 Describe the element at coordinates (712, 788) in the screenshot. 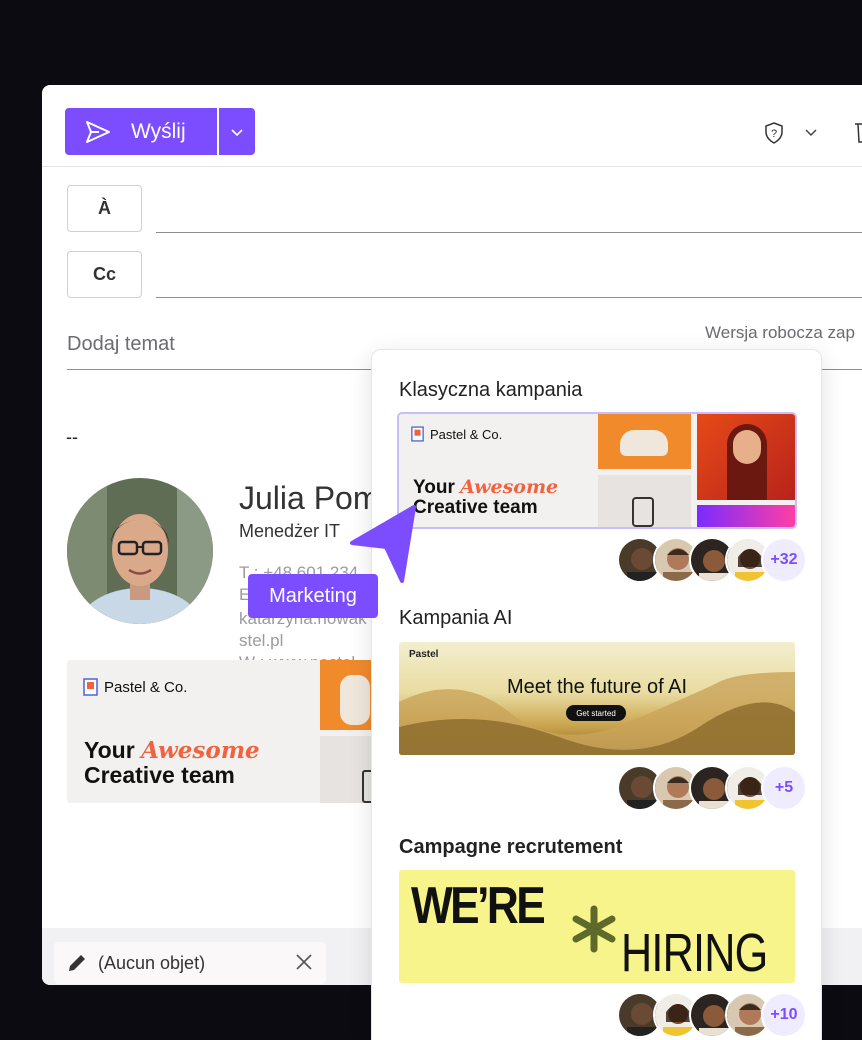

I see `campaign-audience: +5` at that location.